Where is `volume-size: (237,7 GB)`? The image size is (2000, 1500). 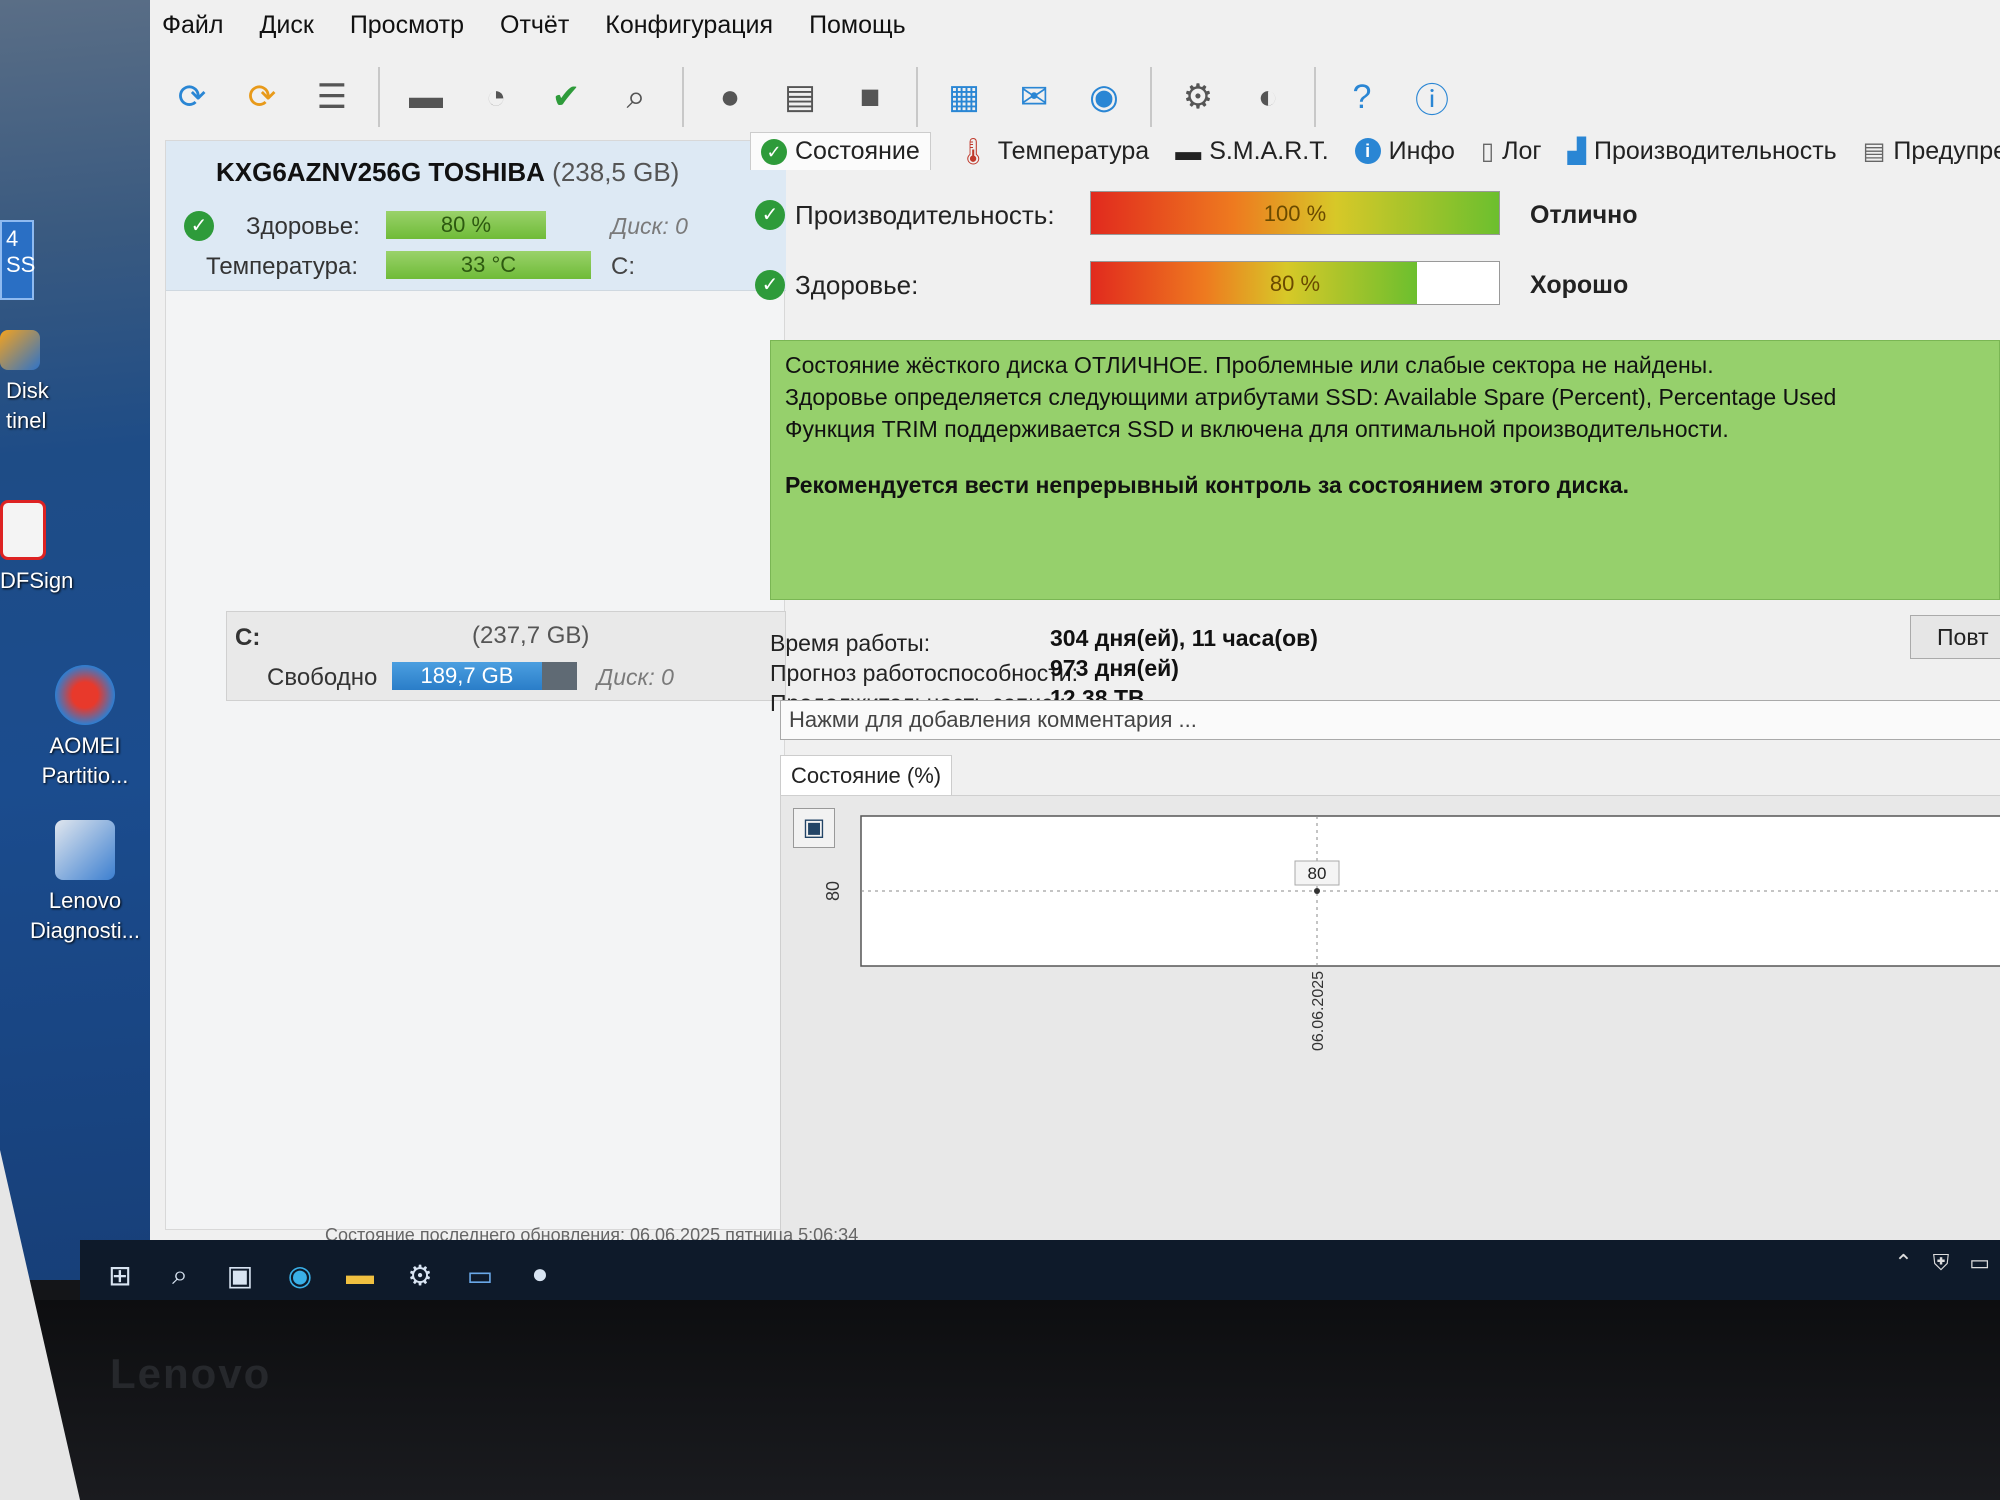 volume-size: (237,7 GB) is located at coordinates (531, 635).